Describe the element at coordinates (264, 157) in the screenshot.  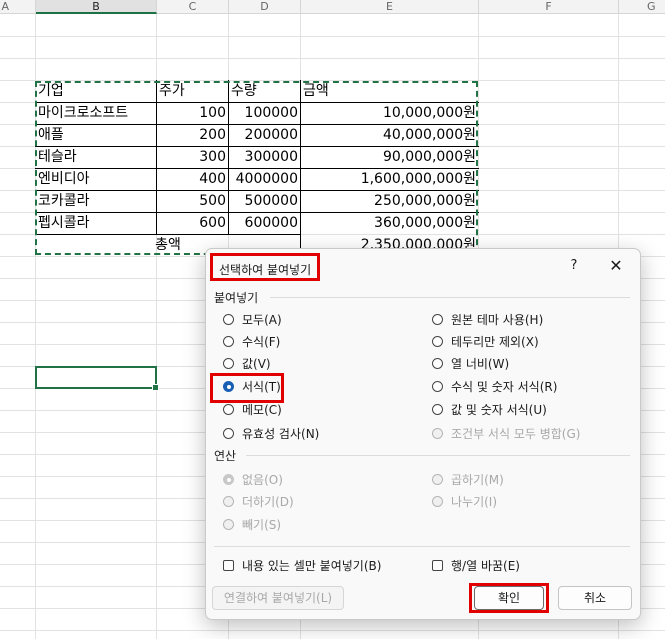
I see `table-cell: 300000` at that location.